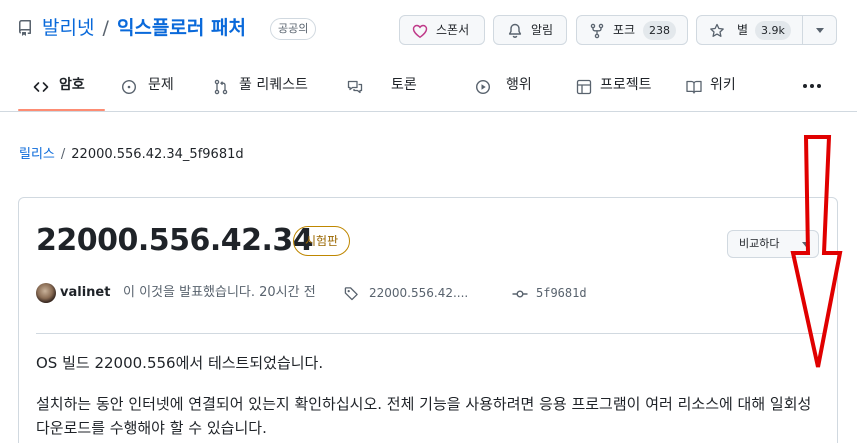 The image size is (857, 443). I want to click on breadcrumb: 릴리스 / 22000.556.42.34_5f9681d, so click(131, 155).